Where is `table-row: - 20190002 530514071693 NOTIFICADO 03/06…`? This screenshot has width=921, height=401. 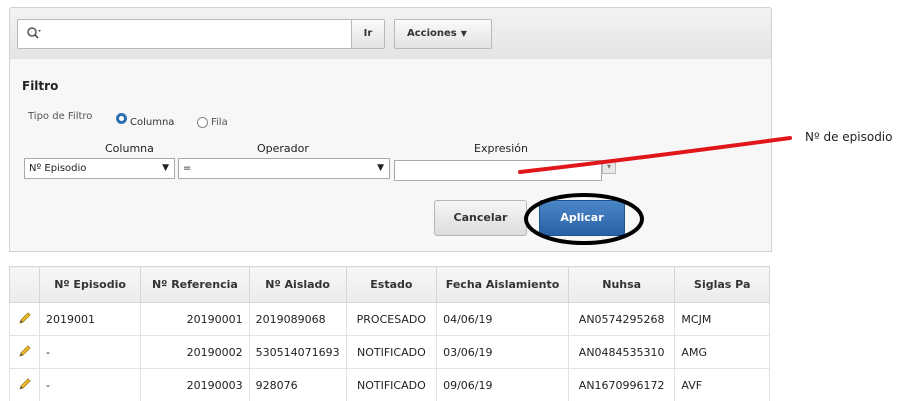 table-row: - 20190002 530514071693 NOTIFICADO 03/06… is located at coordinates (389, 352).